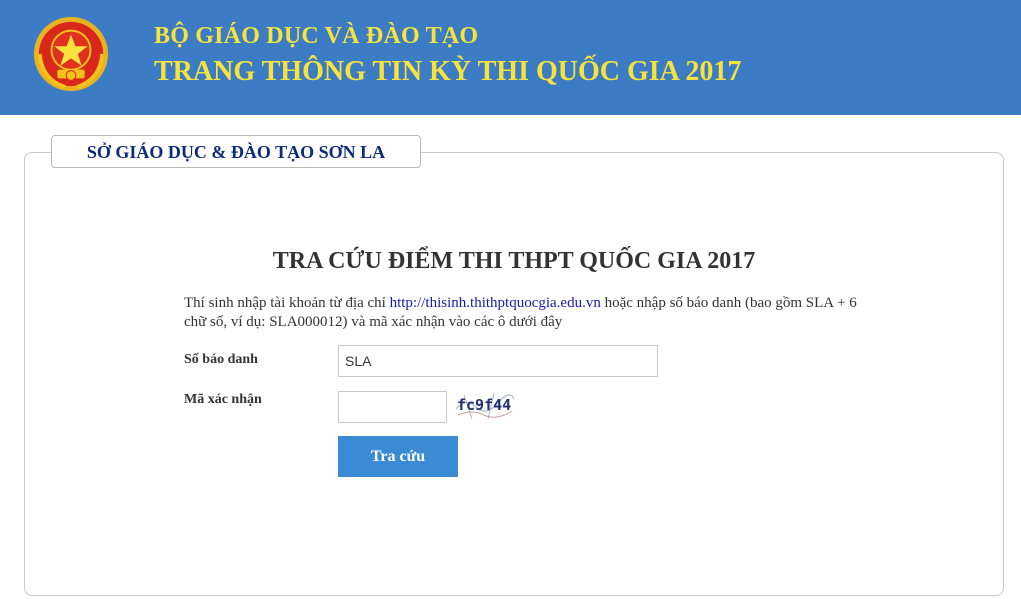  I want to click on captcha-text: fc9f44, so click(484, 405).